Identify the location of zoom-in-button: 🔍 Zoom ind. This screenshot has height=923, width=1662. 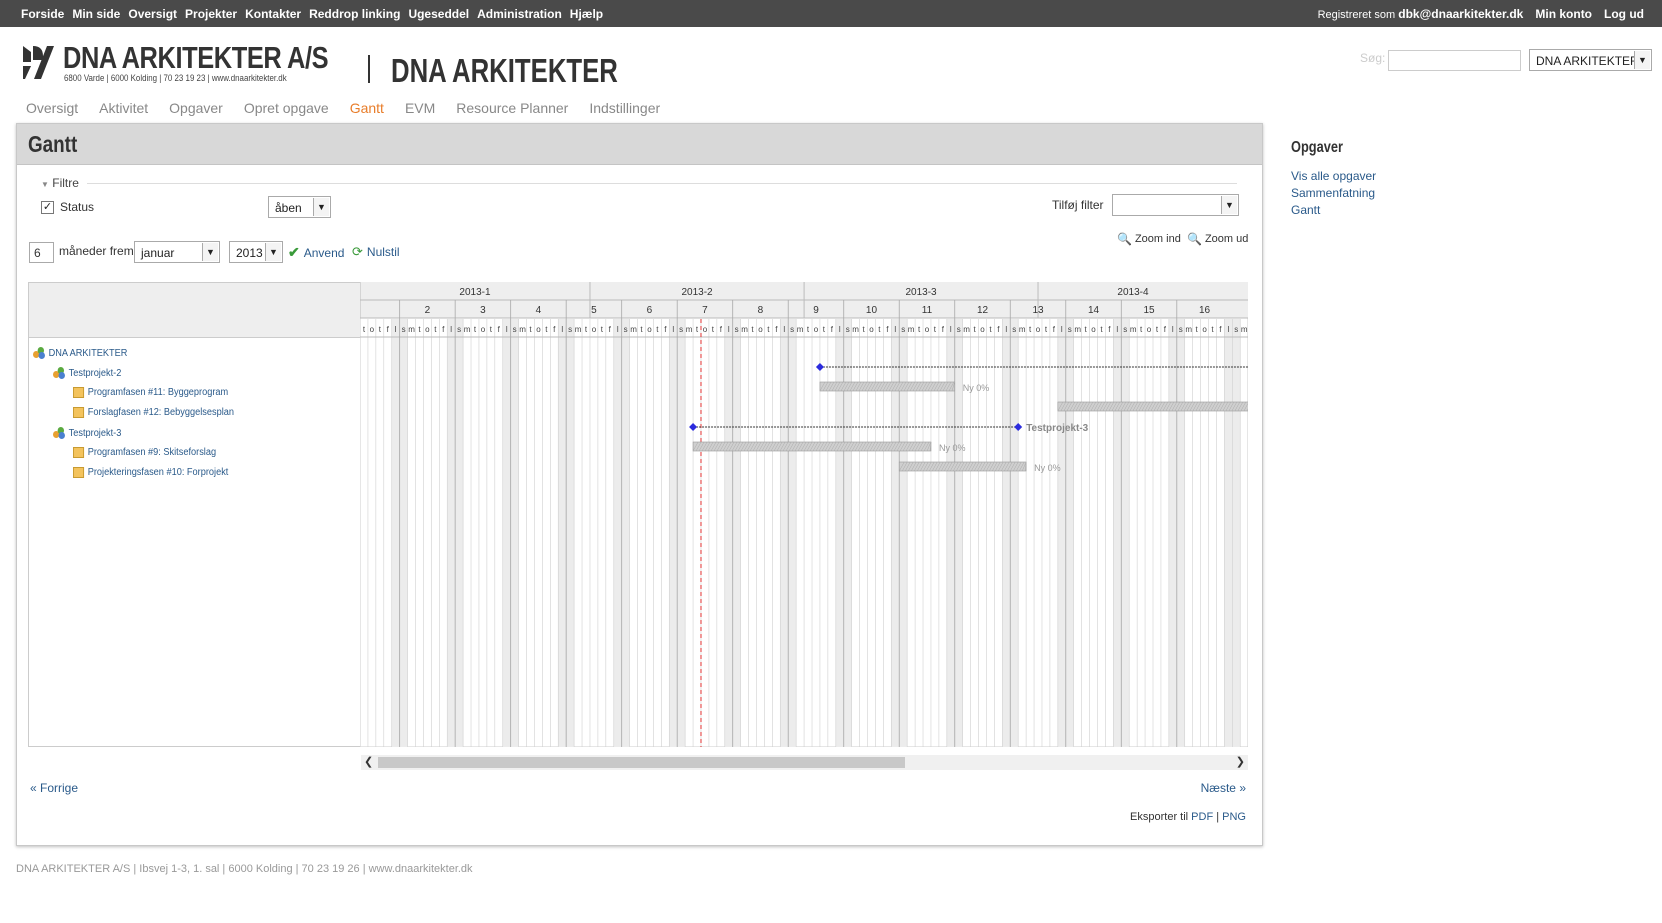
(1149, 239).